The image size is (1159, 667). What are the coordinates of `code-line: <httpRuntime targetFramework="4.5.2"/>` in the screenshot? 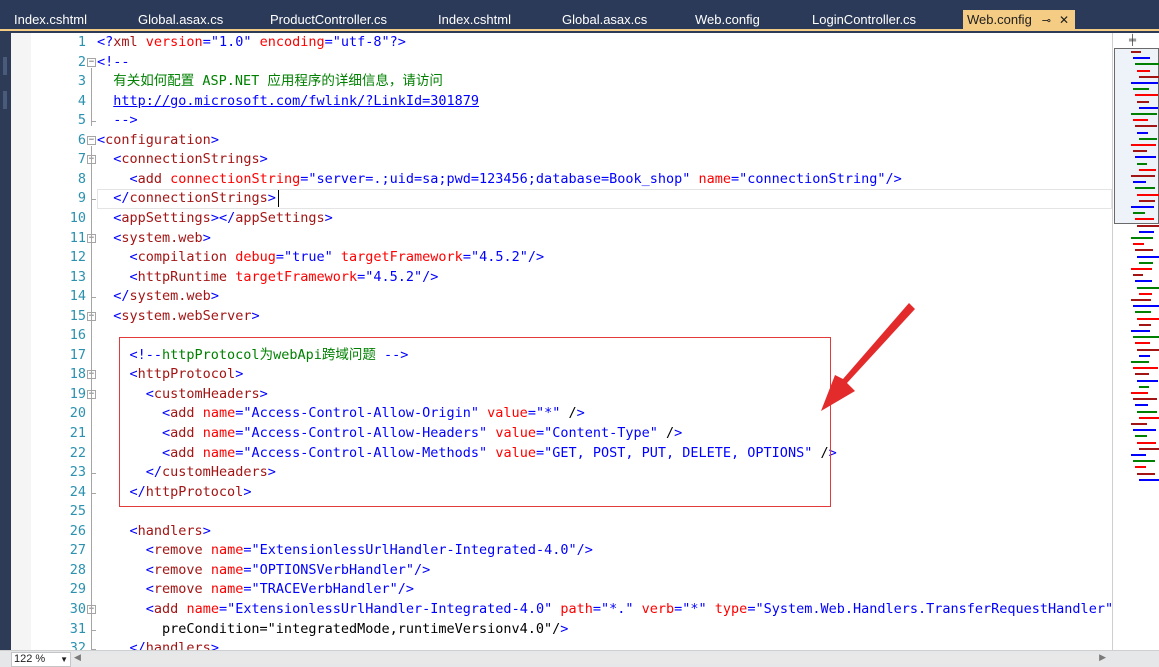 It's located at (268, 278).